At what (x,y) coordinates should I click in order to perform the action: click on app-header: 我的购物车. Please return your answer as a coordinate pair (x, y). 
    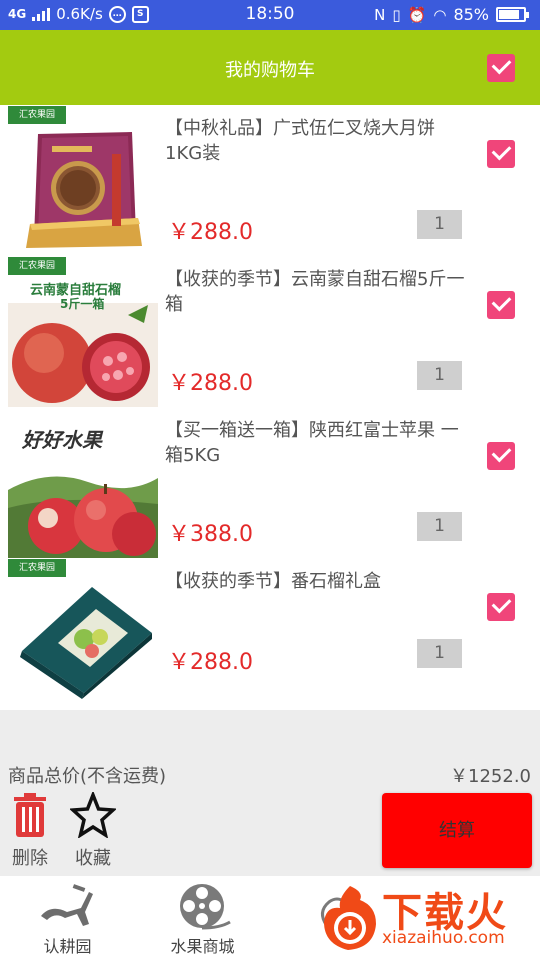
    Looking at the image, I should click on (270, 67).